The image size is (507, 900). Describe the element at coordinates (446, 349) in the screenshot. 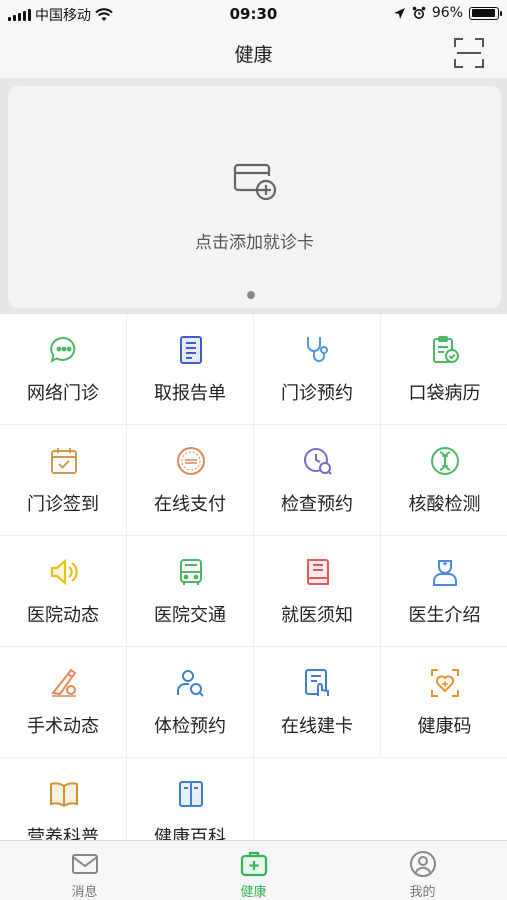

I see `clipboard-check-icon` at that location.